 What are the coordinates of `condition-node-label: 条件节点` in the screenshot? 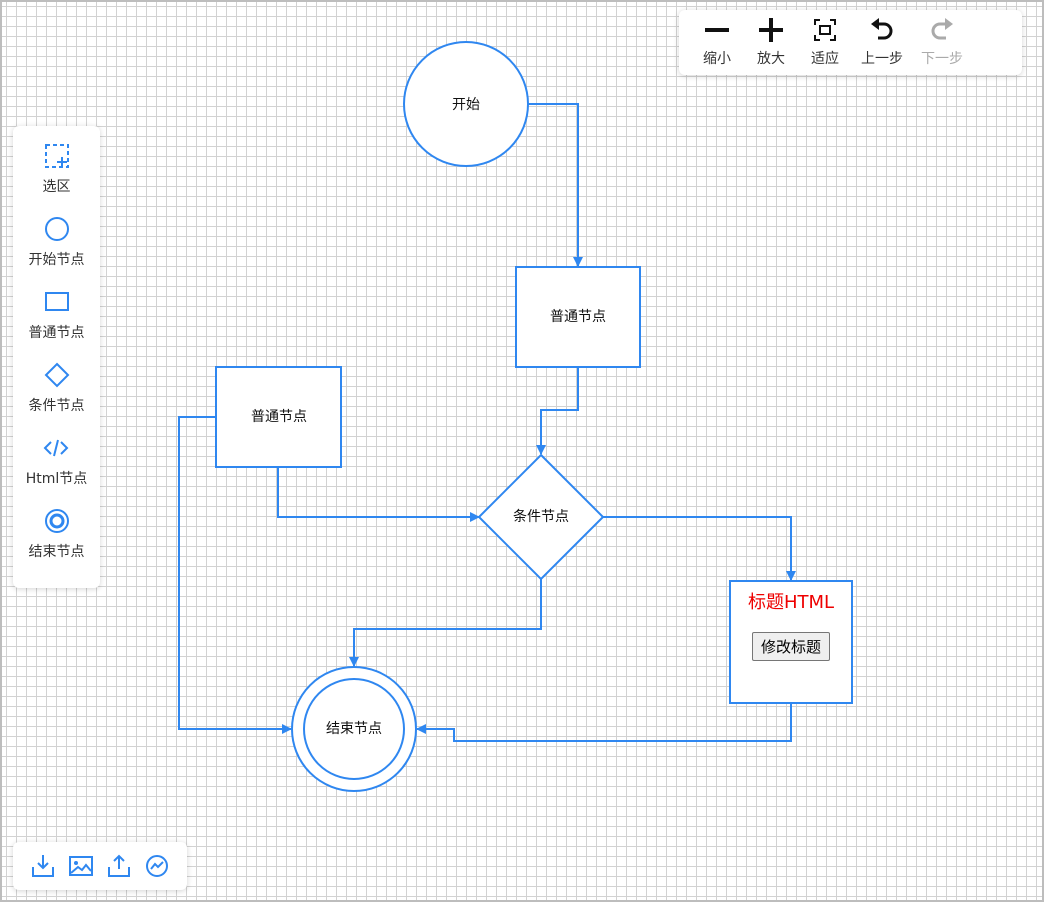 It's located at (541, 516).